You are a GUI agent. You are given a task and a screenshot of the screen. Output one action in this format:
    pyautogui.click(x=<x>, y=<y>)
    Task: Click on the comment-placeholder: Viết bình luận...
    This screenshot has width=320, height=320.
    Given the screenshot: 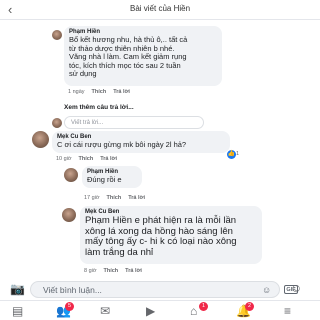 What is the action you would take?
    pyautogui.click(x=72, y=290)
    